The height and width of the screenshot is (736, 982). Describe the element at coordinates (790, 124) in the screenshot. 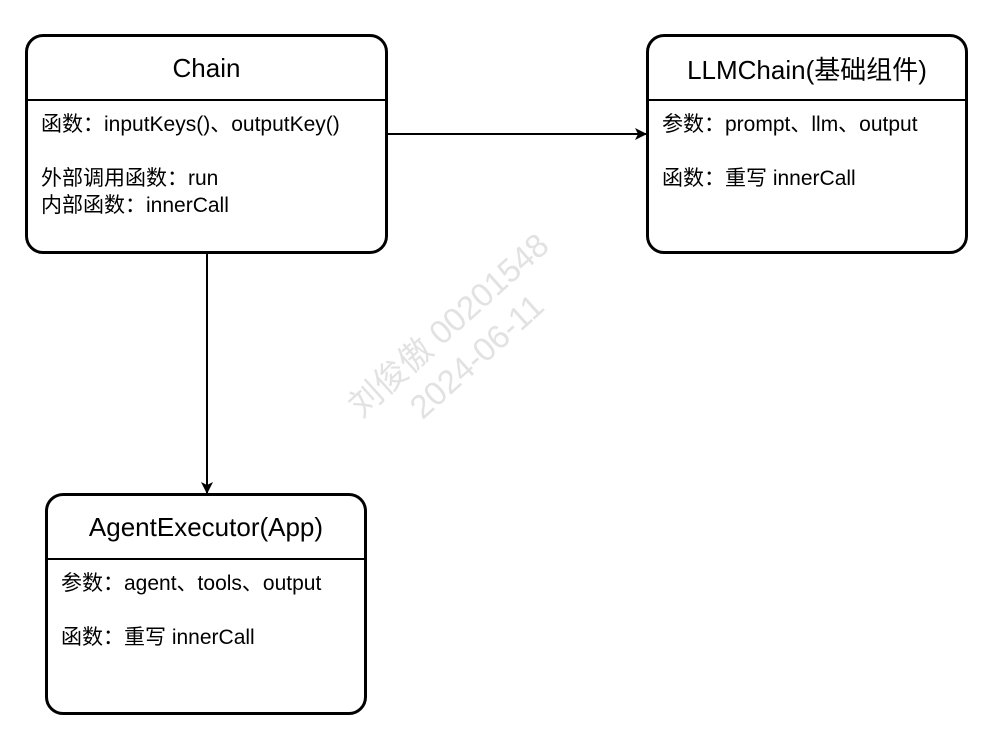

I see `node-llmchain-params: 参数：prompt、llm、output` at that location.